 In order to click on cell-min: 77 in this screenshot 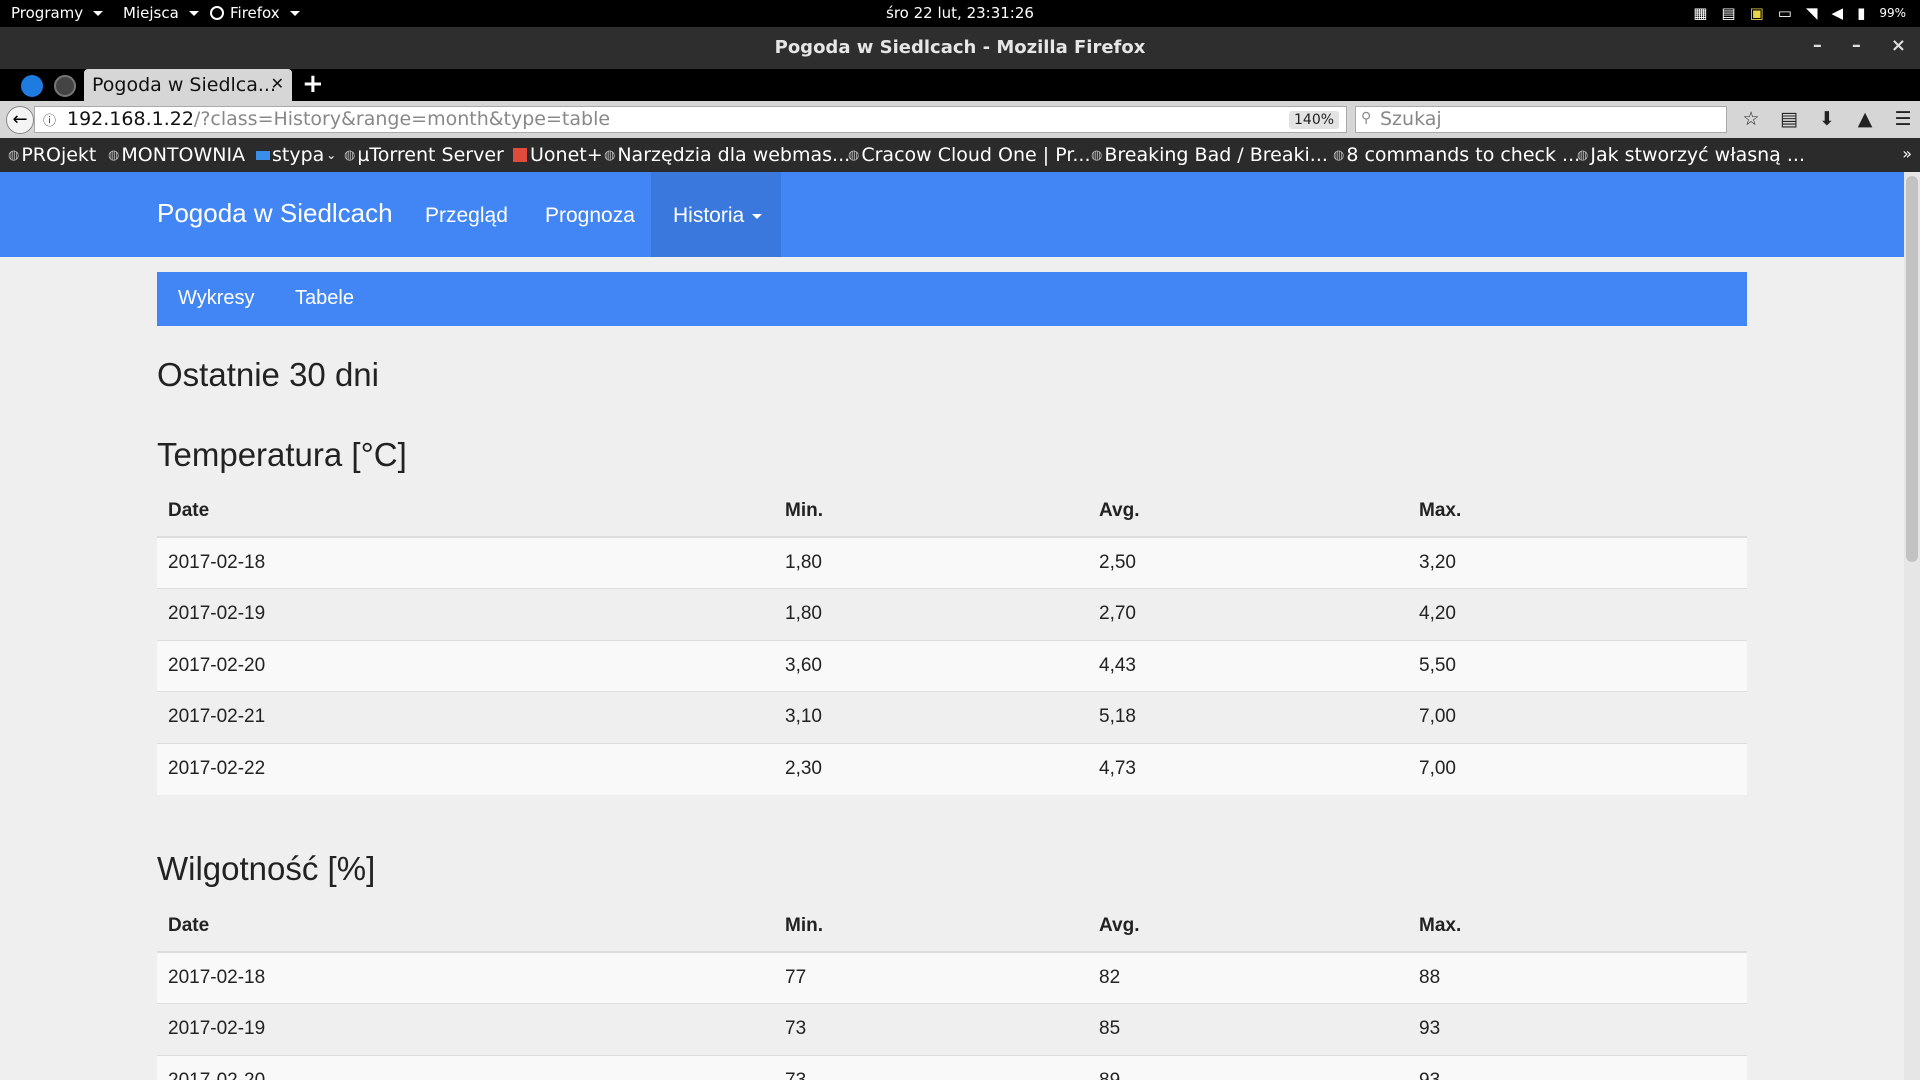, I will do `click(931, 977)`.